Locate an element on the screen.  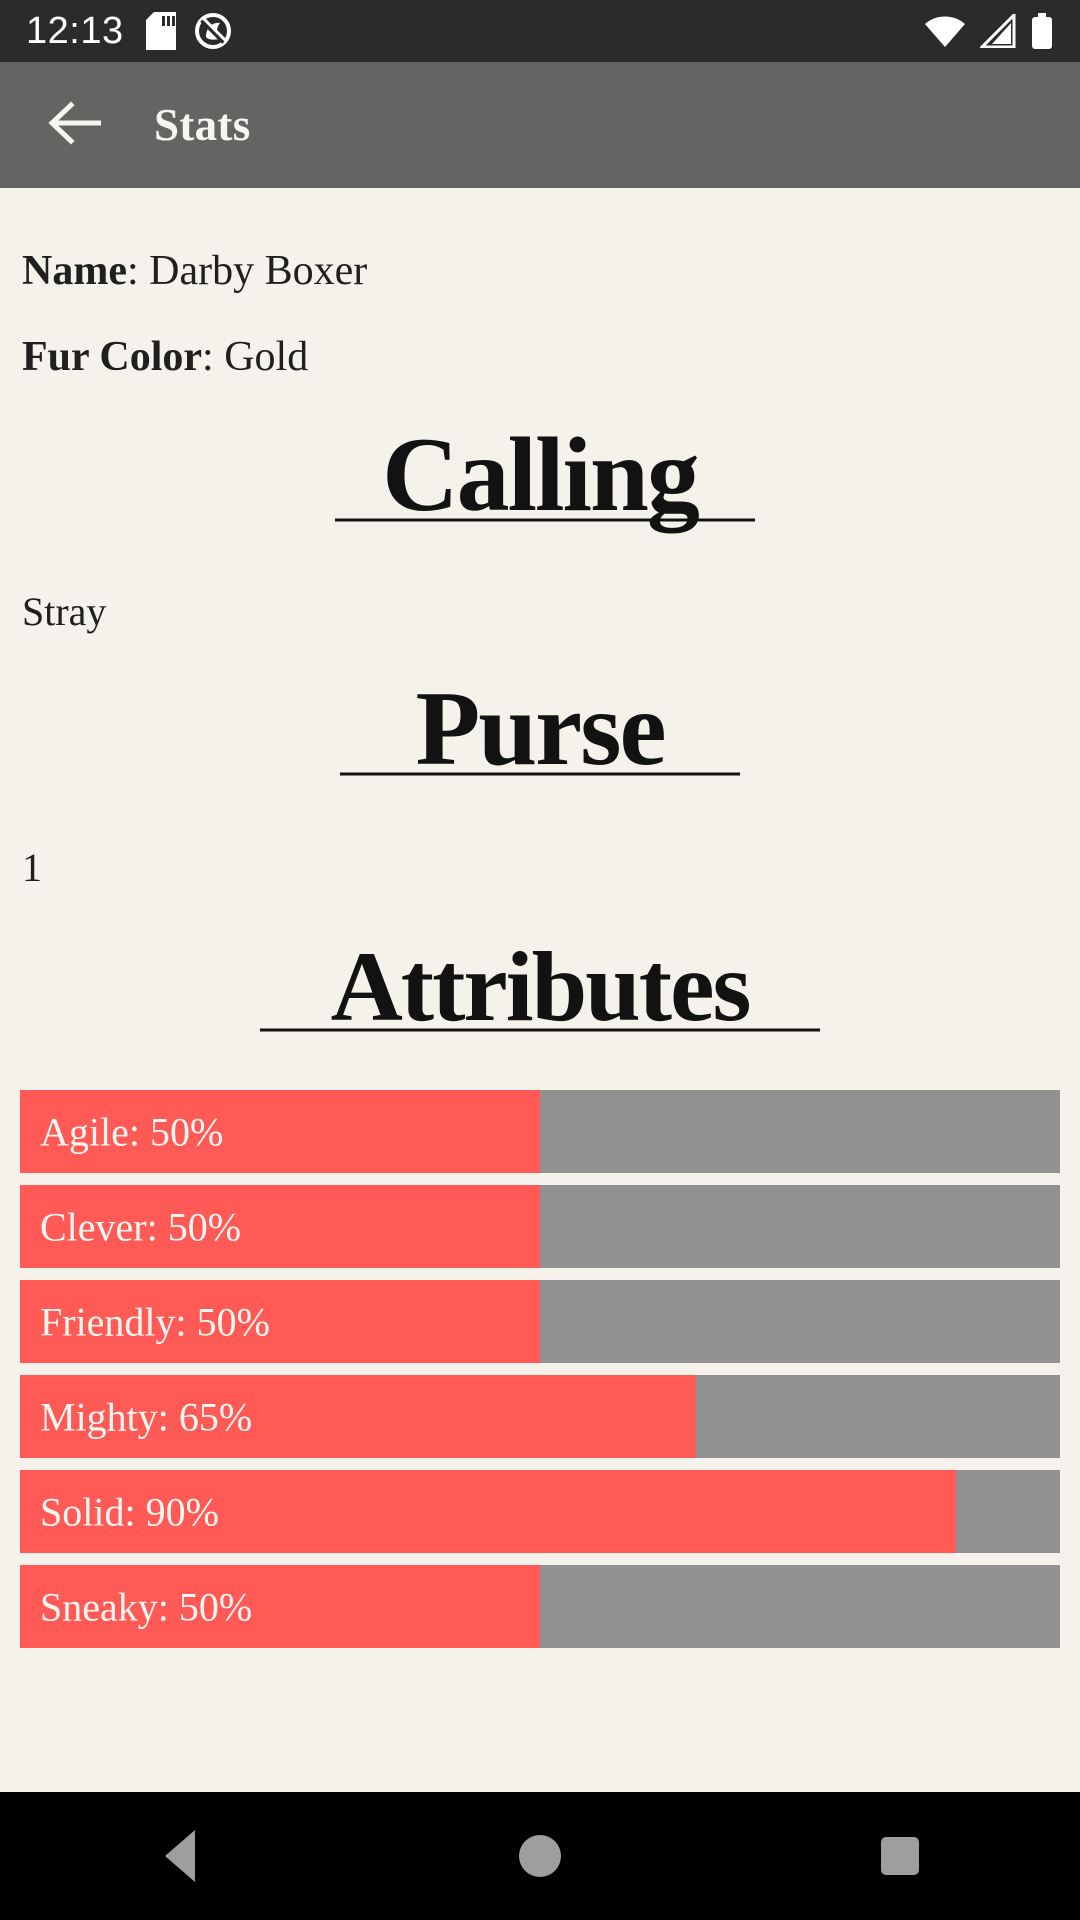
name-row: Name: Darby Boxer is located at coordinates (540, 240).